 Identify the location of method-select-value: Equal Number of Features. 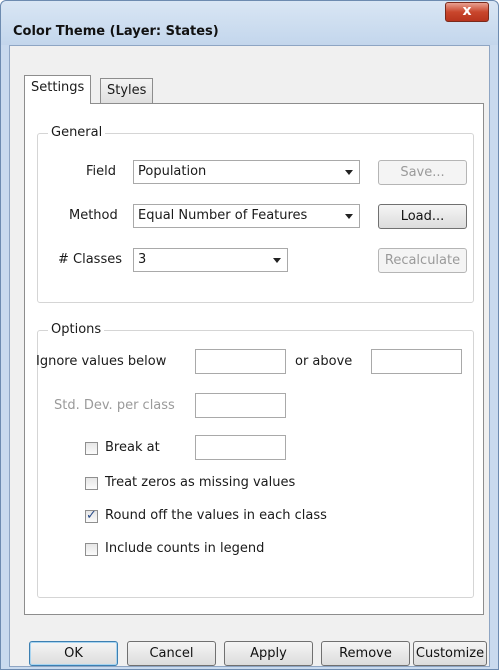
(223, 215).